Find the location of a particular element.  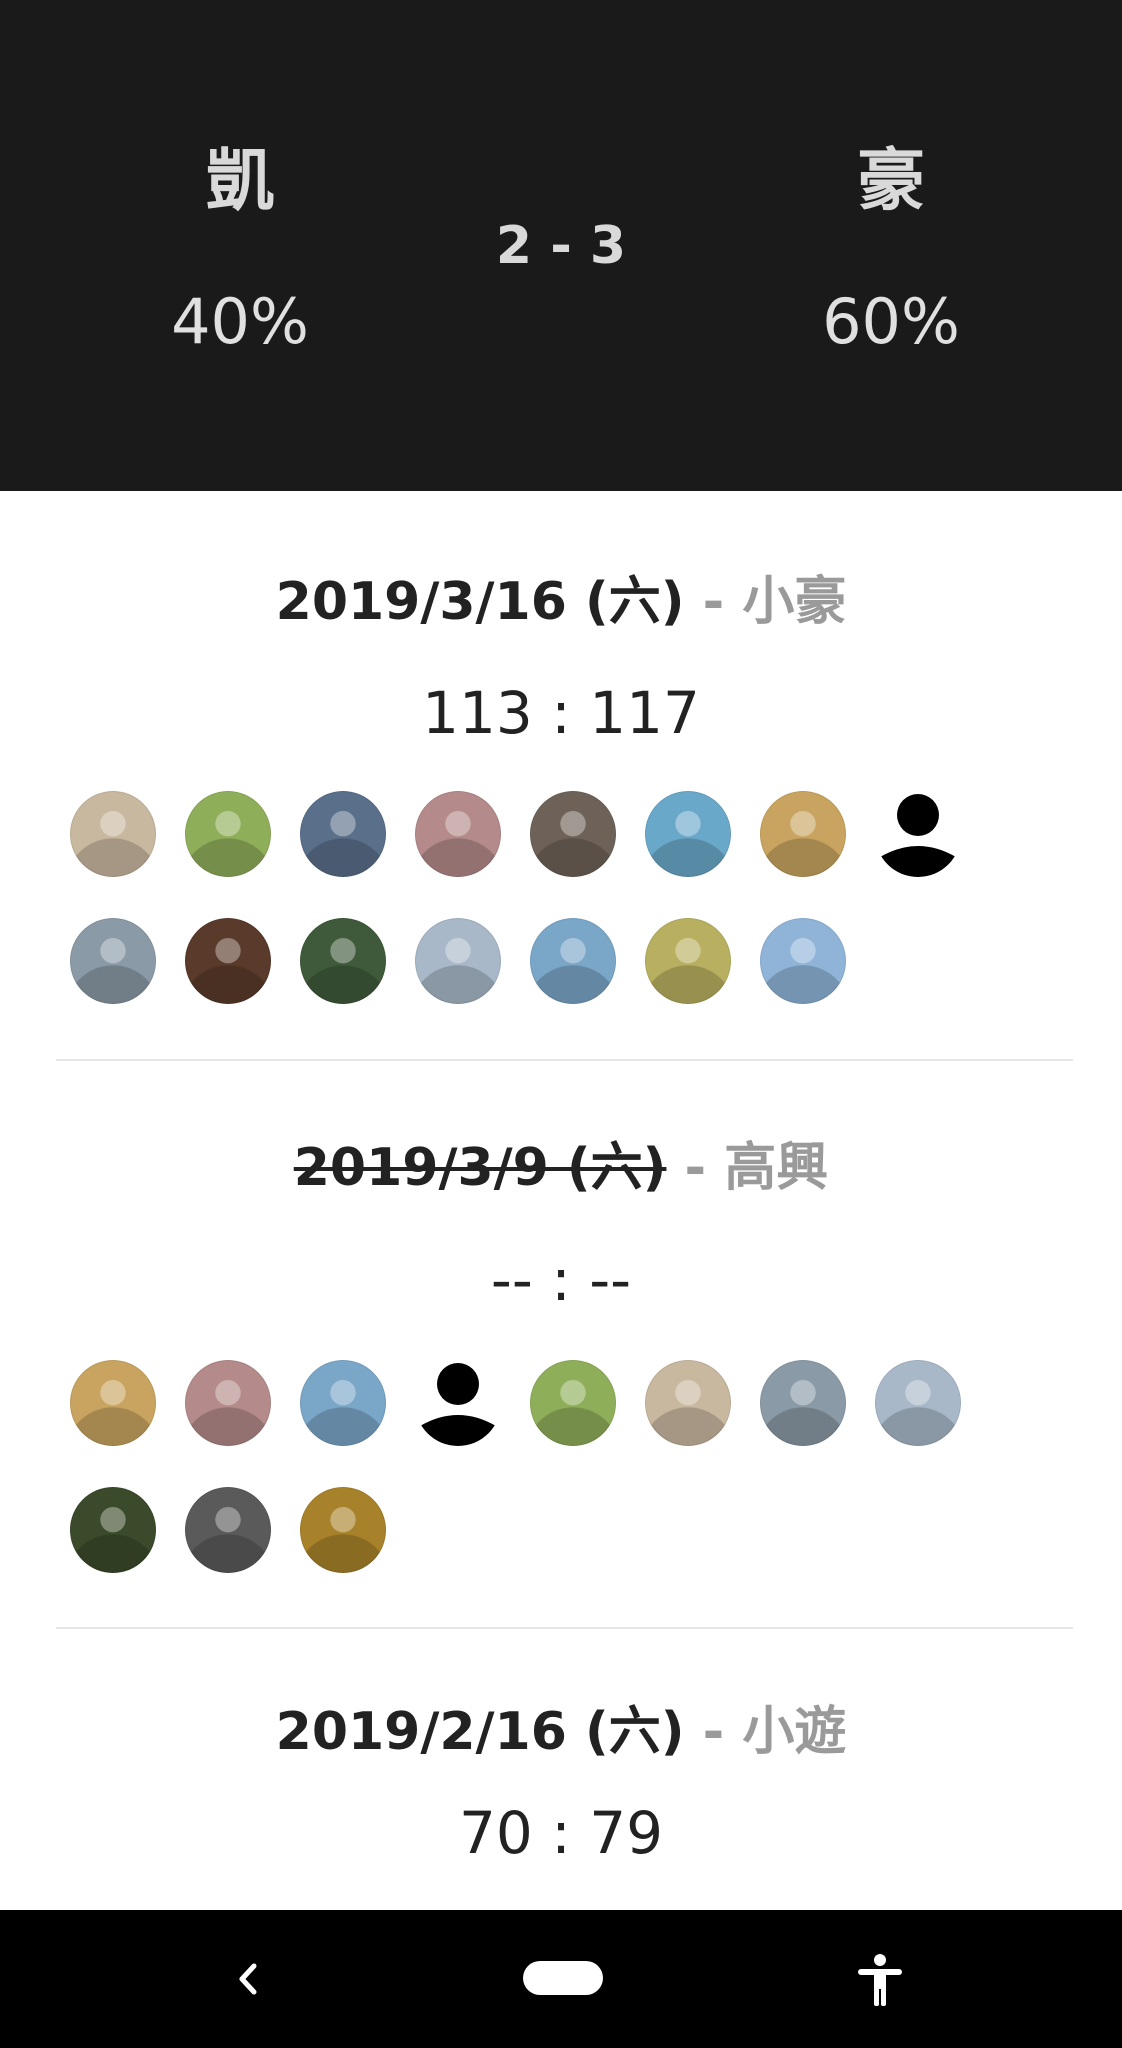

match-date: 2019/3/16 (六) is located at coordinates (480, 602).